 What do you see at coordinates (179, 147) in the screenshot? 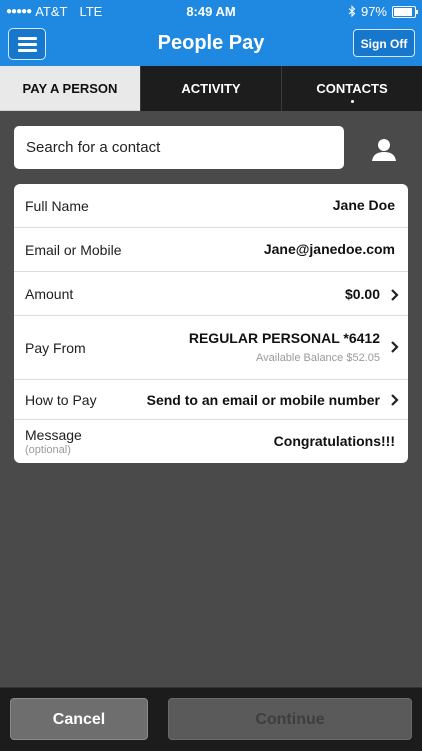
I see `search-contact-input: Search for a contact` at bounding box center [179, 147].